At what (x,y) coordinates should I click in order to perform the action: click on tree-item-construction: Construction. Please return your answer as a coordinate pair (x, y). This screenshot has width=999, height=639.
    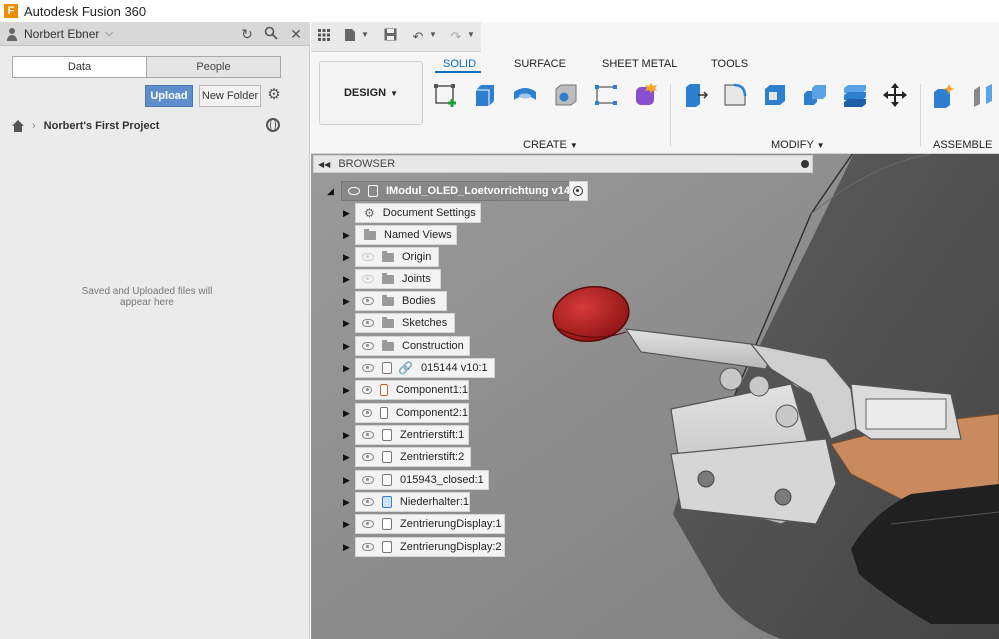
    Looking at the image, I should click on (412, 346).